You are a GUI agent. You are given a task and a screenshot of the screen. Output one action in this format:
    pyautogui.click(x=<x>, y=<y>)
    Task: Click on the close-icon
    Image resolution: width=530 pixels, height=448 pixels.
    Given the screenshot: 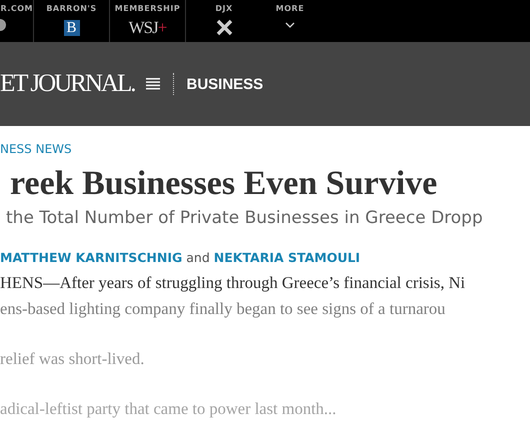 What is the action you would take?
    pyautogui.click(x=224, y=27)
    